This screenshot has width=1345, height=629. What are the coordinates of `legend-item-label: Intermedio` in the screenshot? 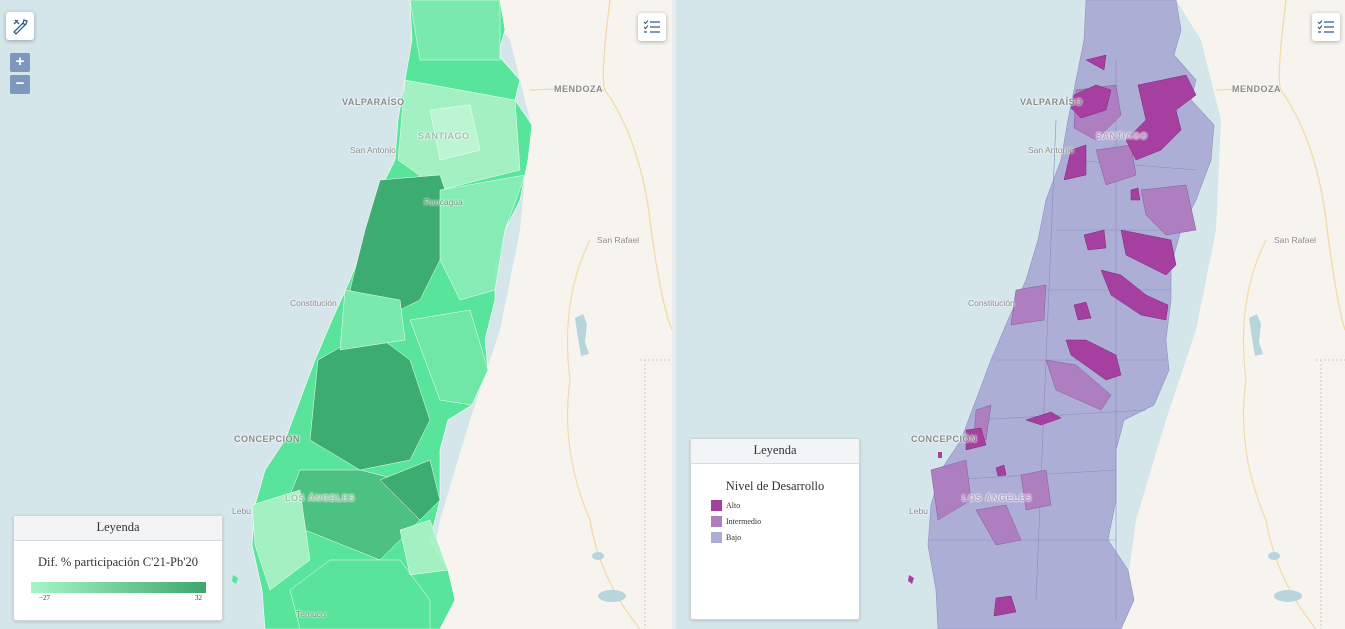 It's located at (744, 521).